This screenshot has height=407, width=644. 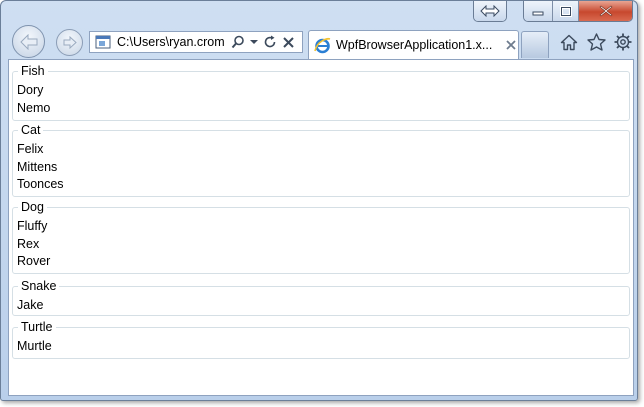 I want to click on page-icon, so click(x=103, y=42).